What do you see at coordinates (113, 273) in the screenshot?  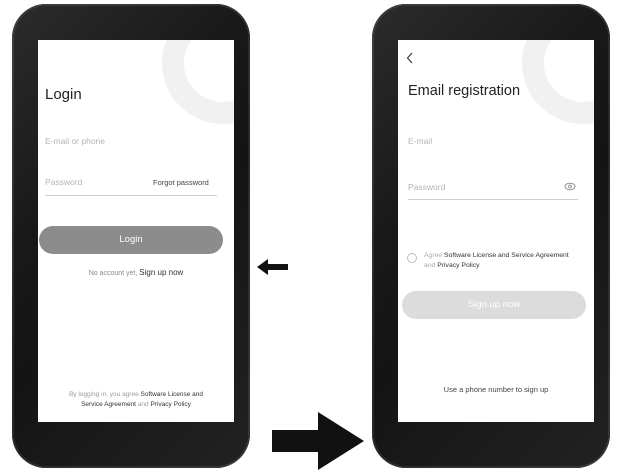 I see `no-account-text: No account yet,` at bounding box center [113, 273].